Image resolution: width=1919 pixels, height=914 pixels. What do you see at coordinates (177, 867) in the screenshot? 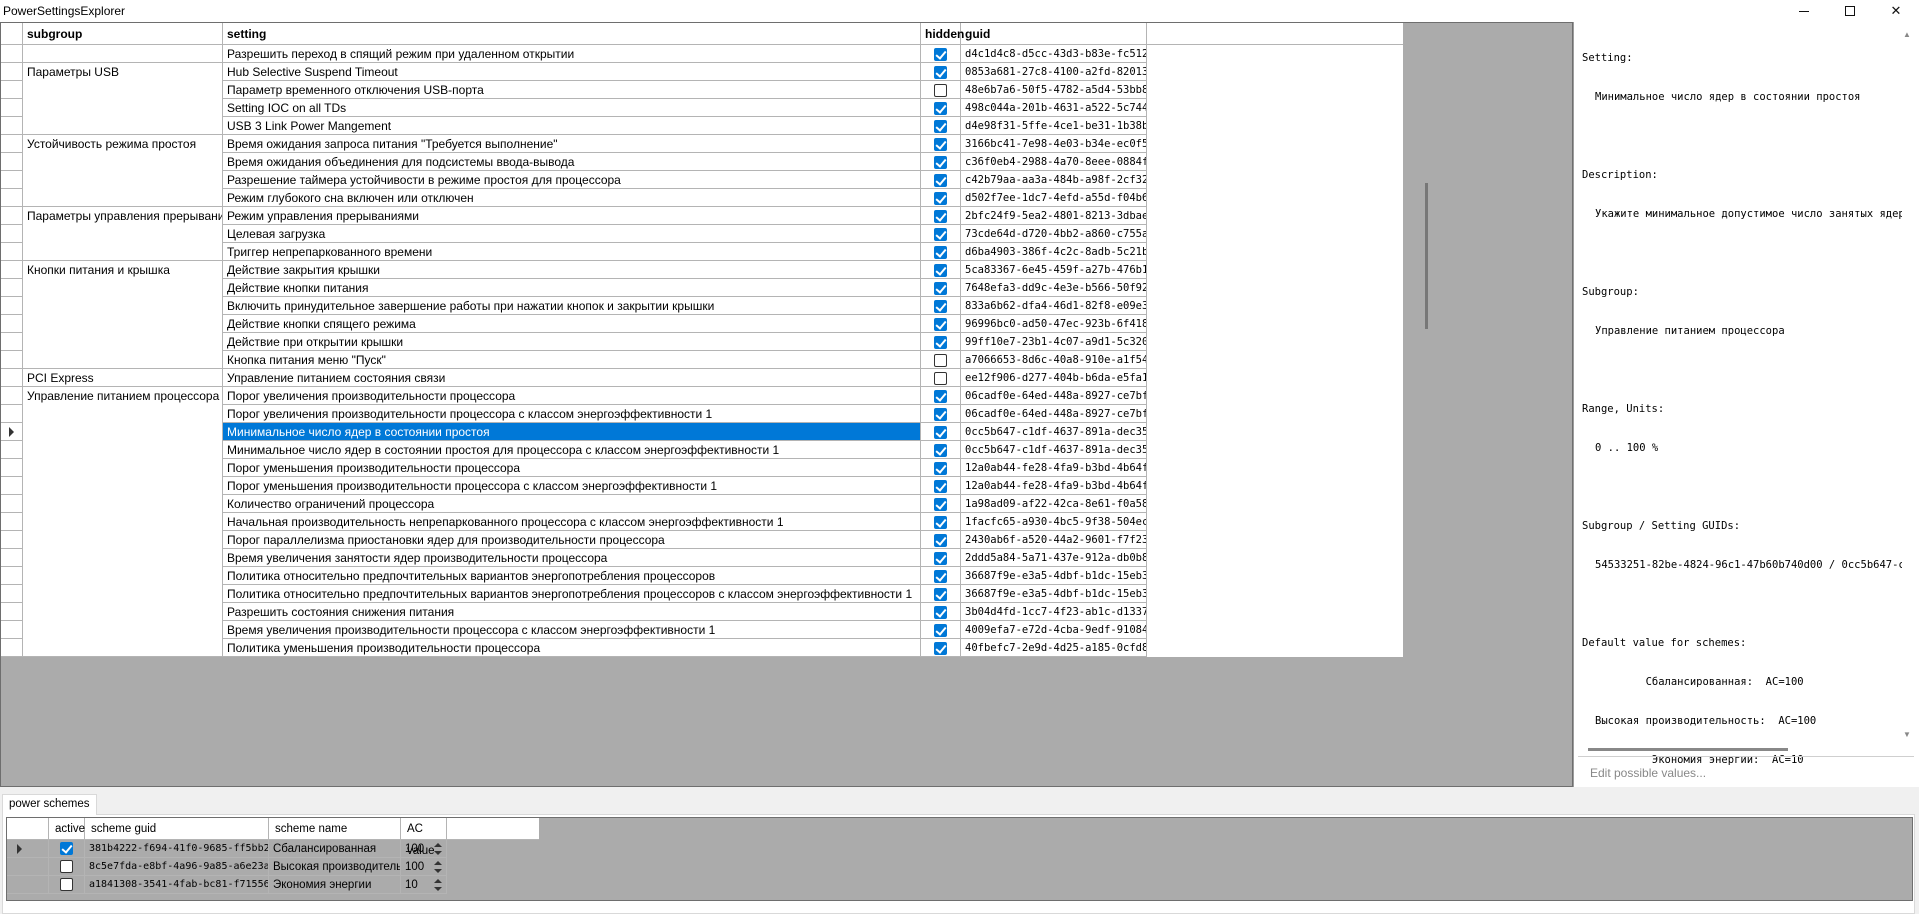
I see `scheme-guid-cell: 8c5e7fda-e8bf-4a96-9a85-a6e23a8c635c` at bounding box center [177, 867].